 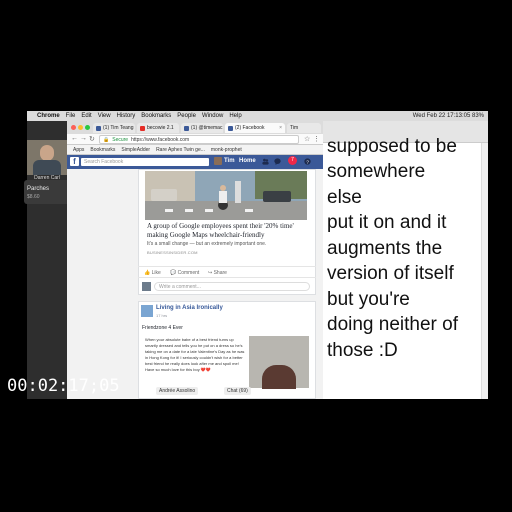 I want to click on like-button: 👍 Like, so click(x=152, y=273).